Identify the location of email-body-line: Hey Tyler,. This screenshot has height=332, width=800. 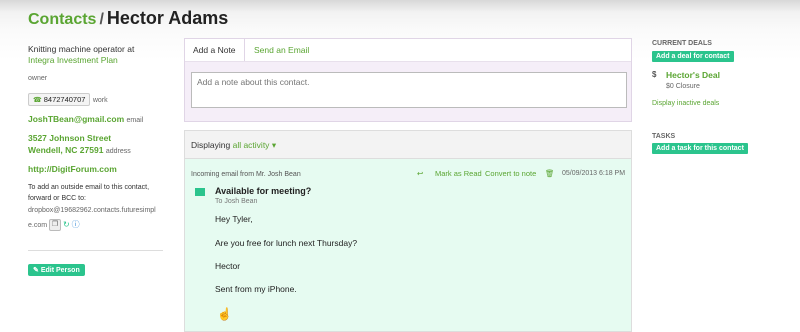
(234, 219).